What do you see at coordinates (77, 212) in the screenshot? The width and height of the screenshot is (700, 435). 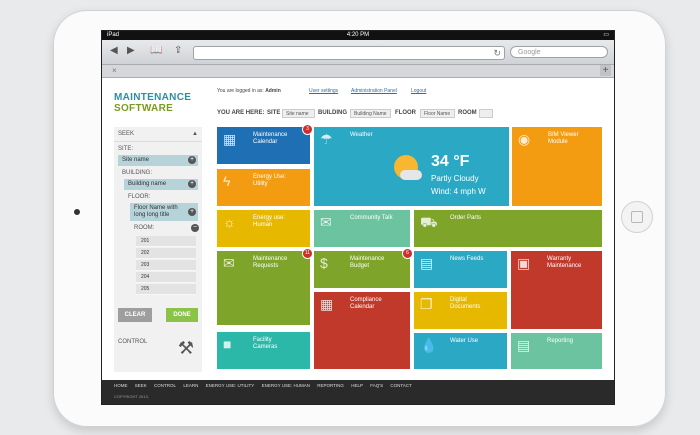 I see `camera-dot` at bounding box center [77, 212].